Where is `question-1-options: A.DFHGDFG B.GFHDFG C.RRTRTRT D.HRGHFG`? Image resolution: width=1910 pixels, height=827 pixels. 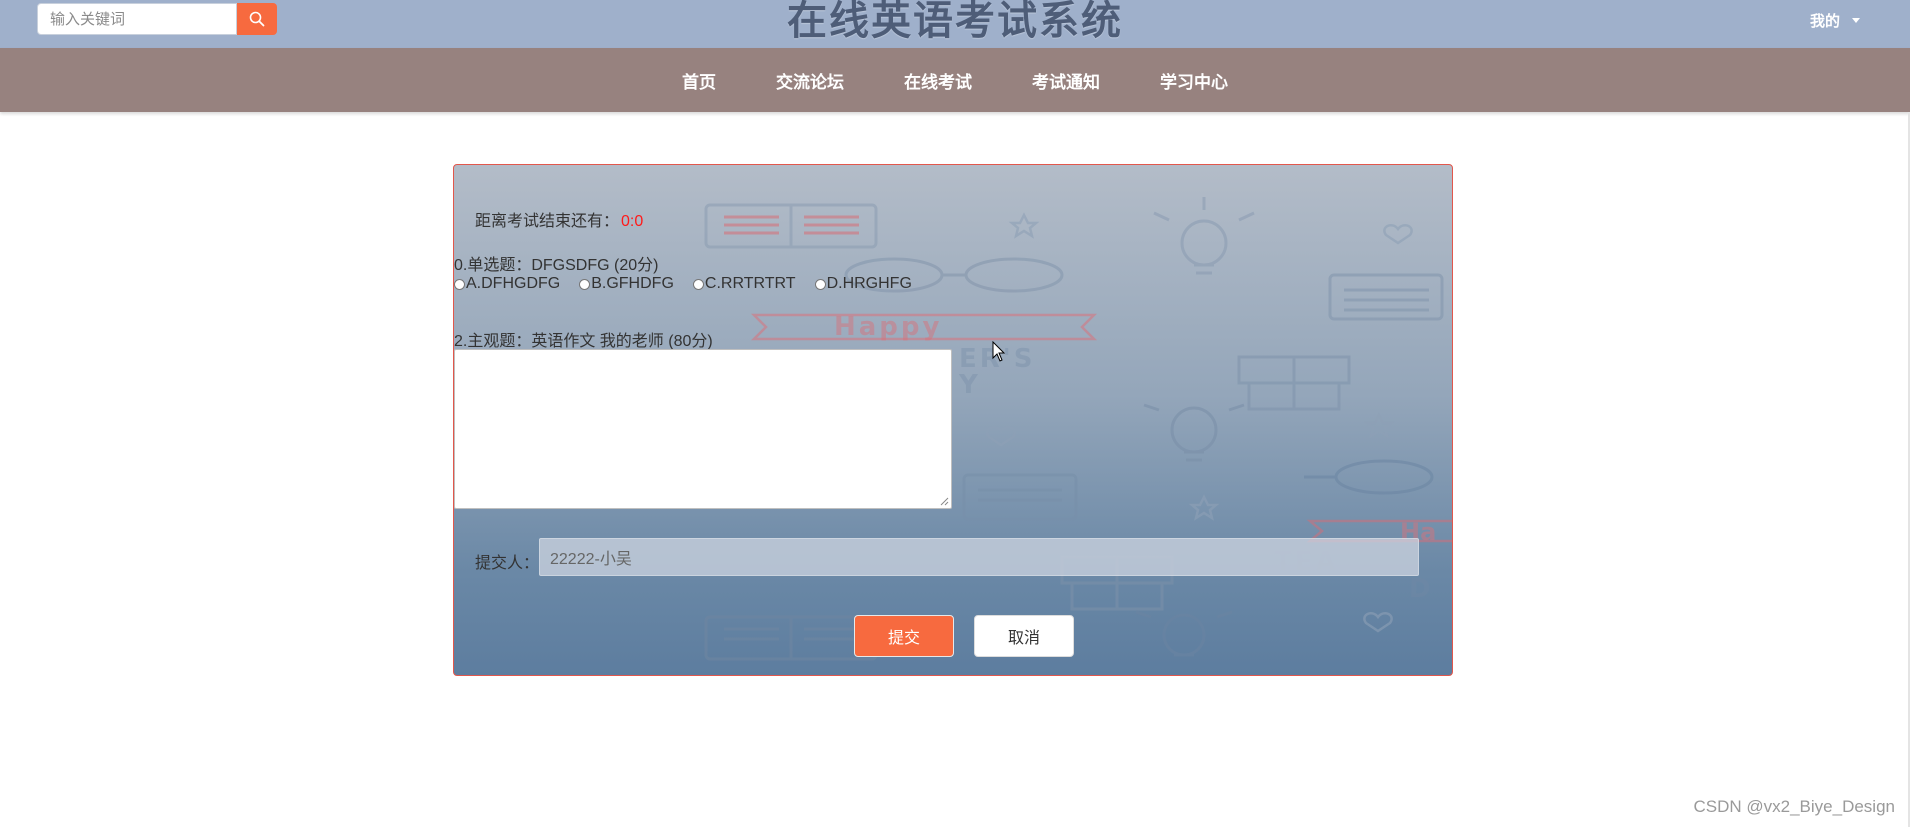
question-1-options: A.DFHGDFG B.GFHDFG C.RRTRTRT D.HRGHFG is located at coordinates (692, 284).